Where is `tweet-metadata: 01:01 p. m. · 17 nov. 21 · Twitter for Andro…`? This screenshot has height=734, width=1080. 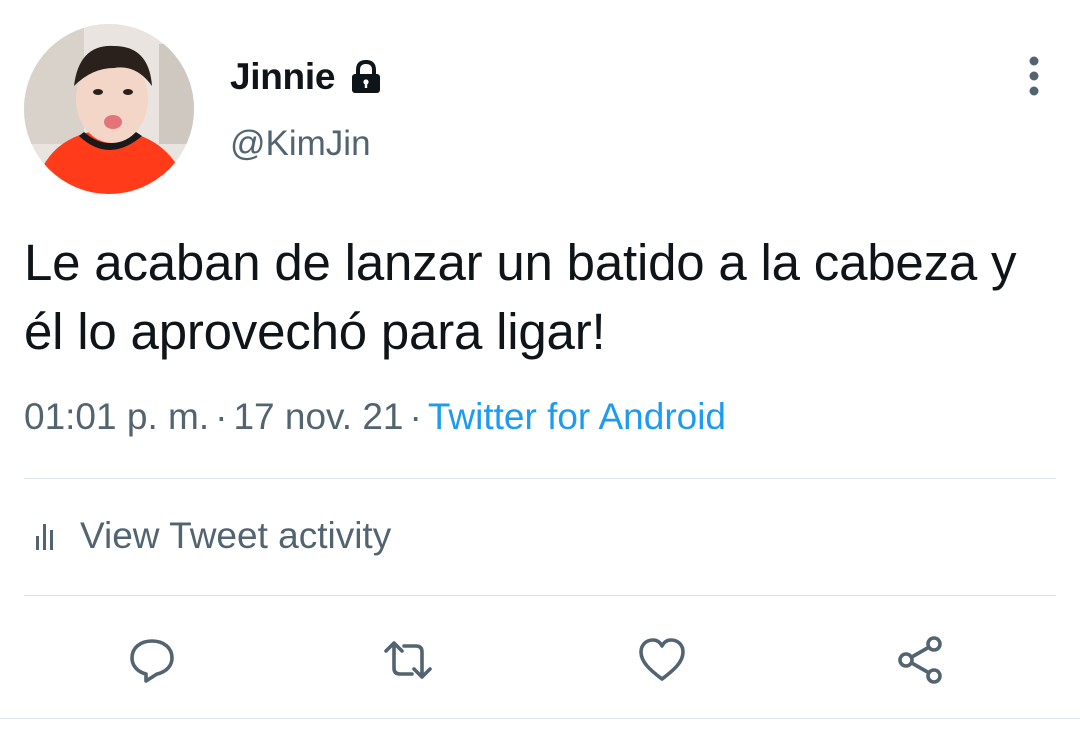
tweet-metadata: 01:01 p. m. · 17 nov. 21 · Twitter for Andro… is located at coordinates (375, 417).